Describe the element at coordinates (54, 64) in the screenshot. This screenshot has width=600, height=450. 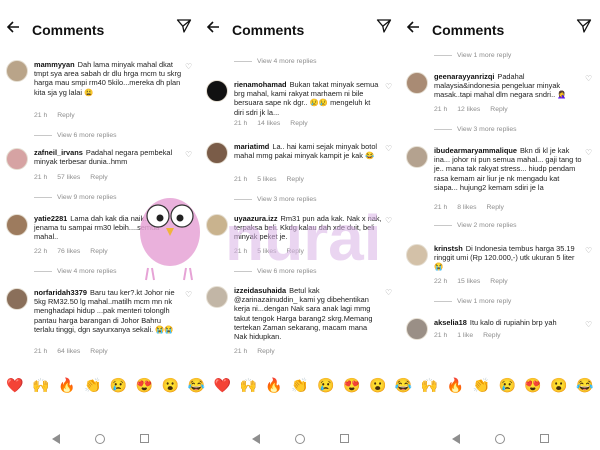
I see `username: mammyyan` at that location.